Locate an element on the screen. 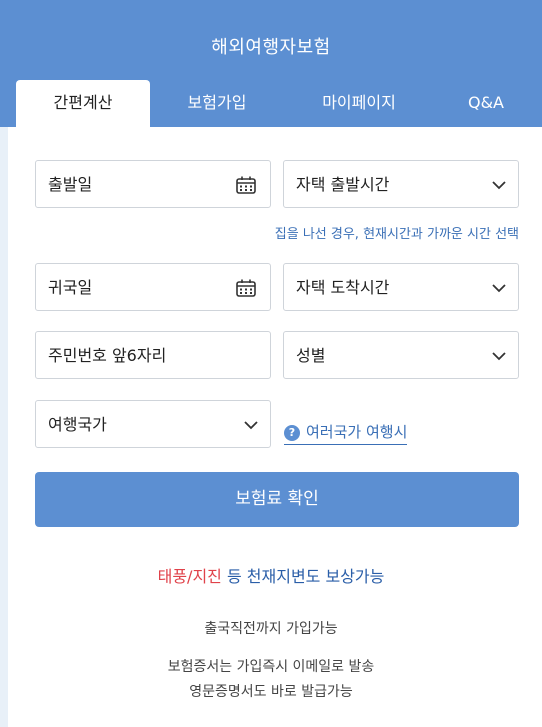 The width and height of the screenshot is (542, 727). check-premium-button: 보험료 확인 is located at coordinates (277, 499).